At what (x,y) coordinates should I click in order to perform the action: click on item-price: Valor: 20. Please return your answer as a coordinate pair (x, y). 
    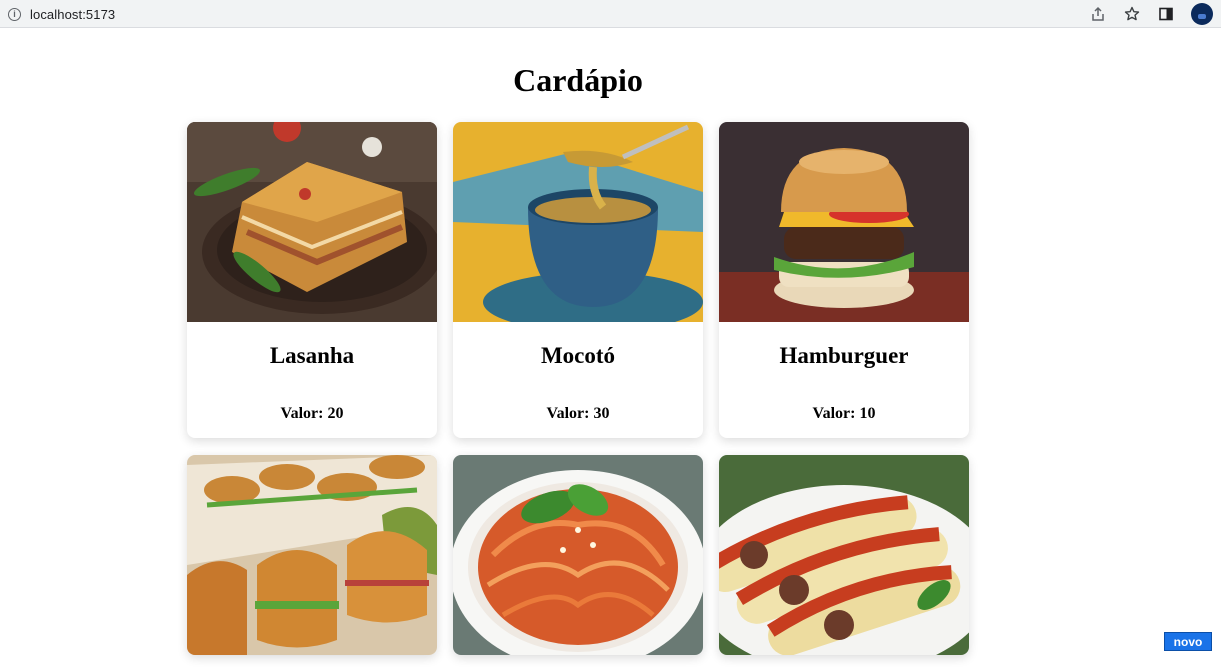
    Looking at the image, I should click on (312, 413).